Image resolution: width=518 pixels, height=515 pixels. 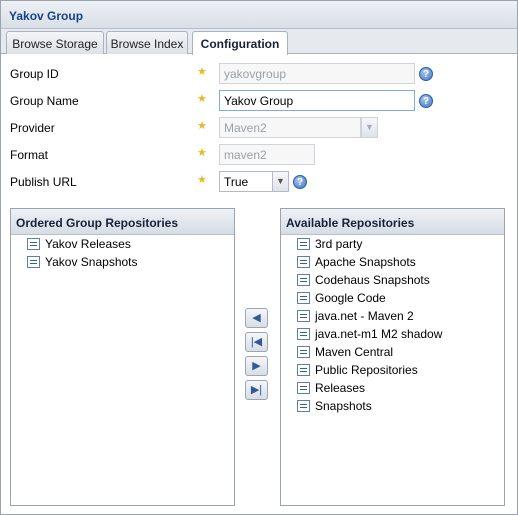 I want to click on list-item: 3rd party, so click(x=392, y=244).